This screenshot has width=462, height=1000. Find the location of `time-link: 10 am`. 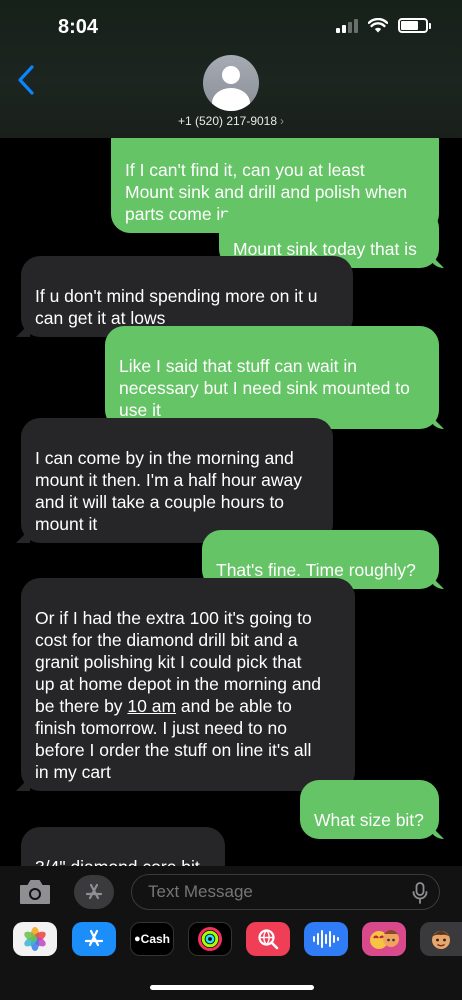

time-link: 10 am is located at coordinates (151, 706).